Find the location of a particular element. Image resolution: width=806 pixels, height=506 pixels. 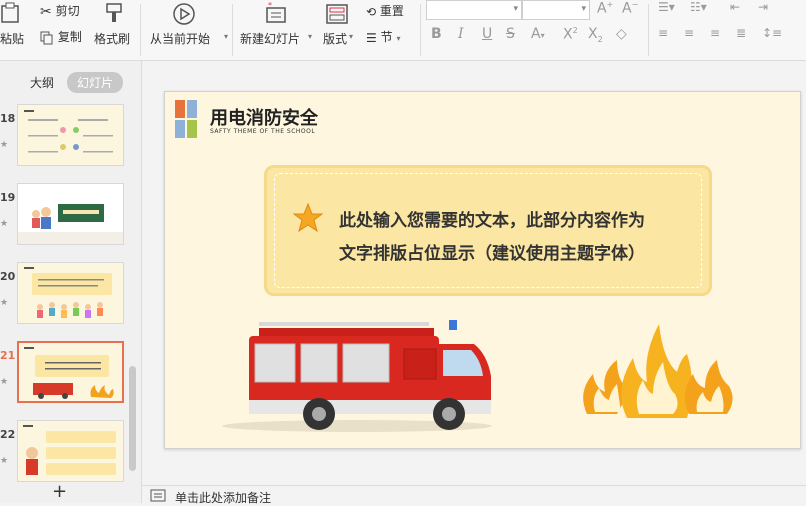

card-body-line: 此处输入您需要的文本，此部分内容作为 is located at coordinates (492, 221).